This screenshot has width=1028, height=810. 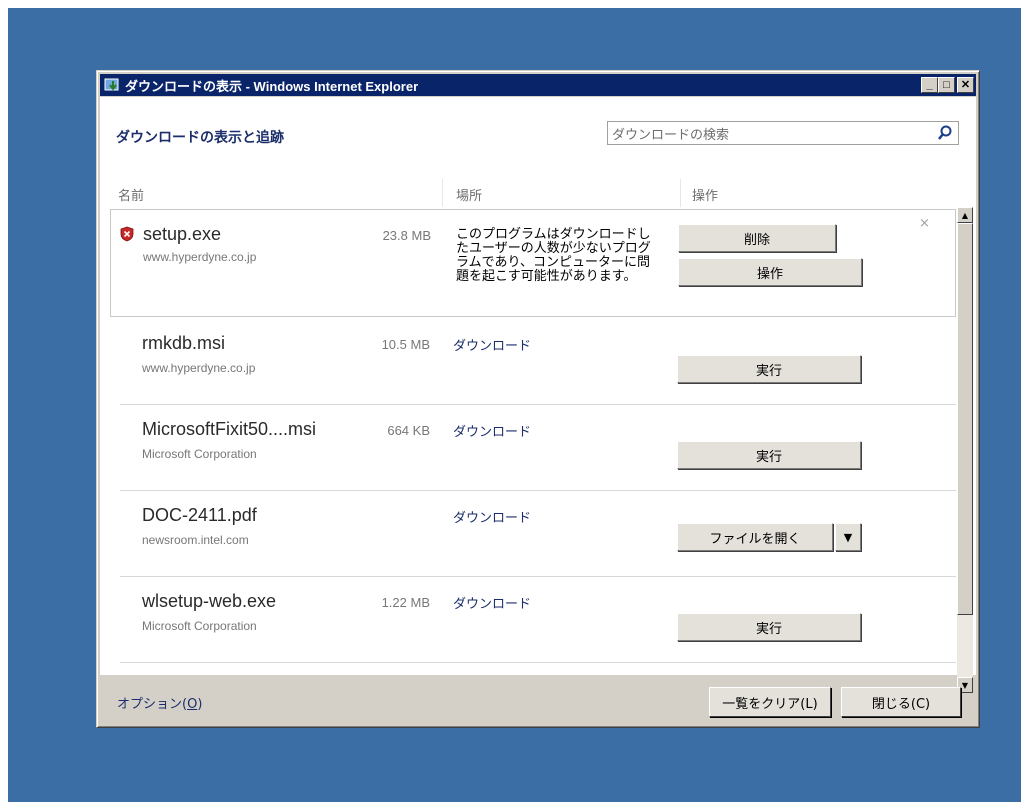 I want to click on file-name: rmkdb.msi, so click(x=184, y=343).